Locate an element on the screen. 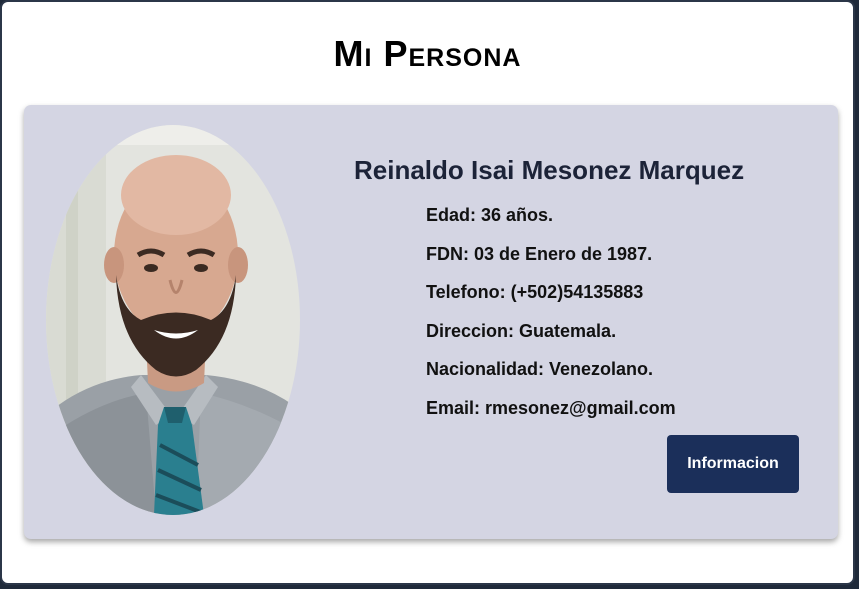 The height and width of the screenshot is (589, 859). detail-age: Edad: 36 años. is located at coordinates (490, 215).